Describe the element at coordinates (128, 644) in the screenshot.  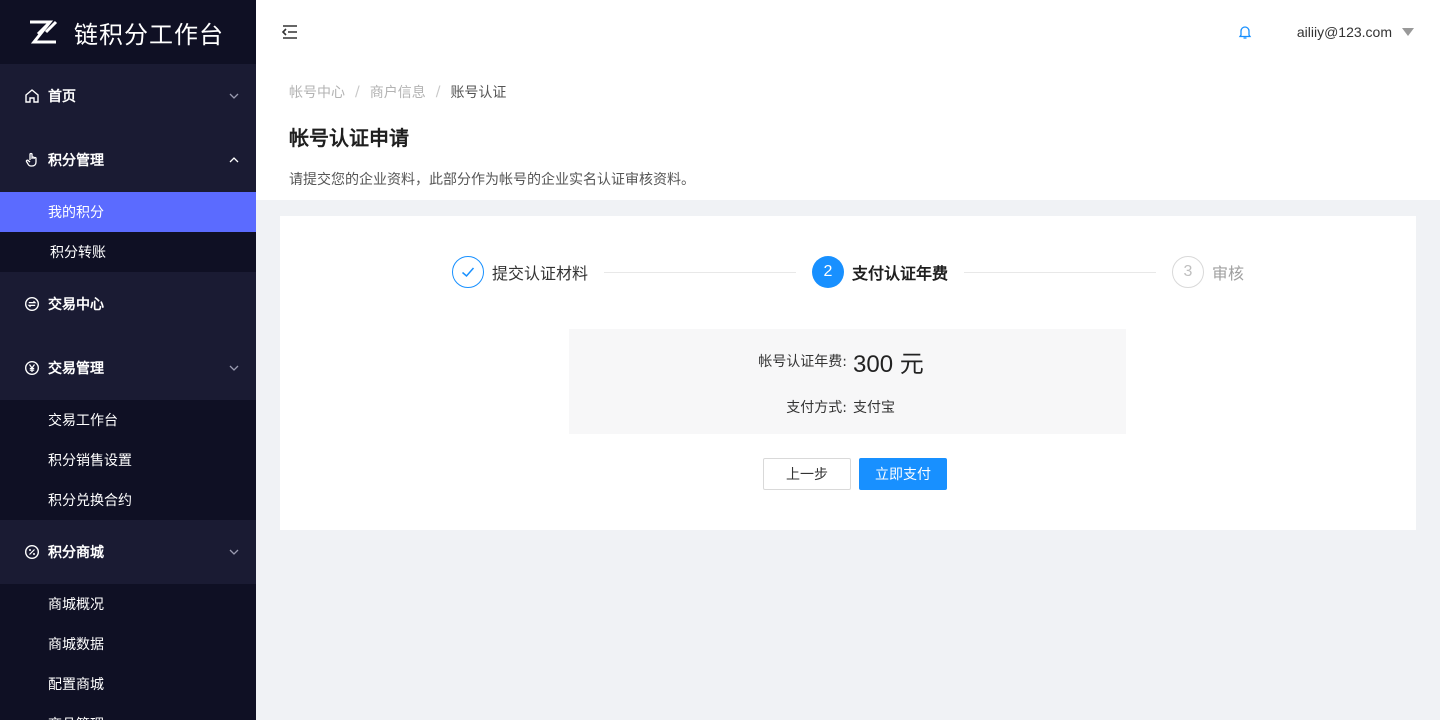
I see `sidebar-item-mall-data: 商城数据` at that location.